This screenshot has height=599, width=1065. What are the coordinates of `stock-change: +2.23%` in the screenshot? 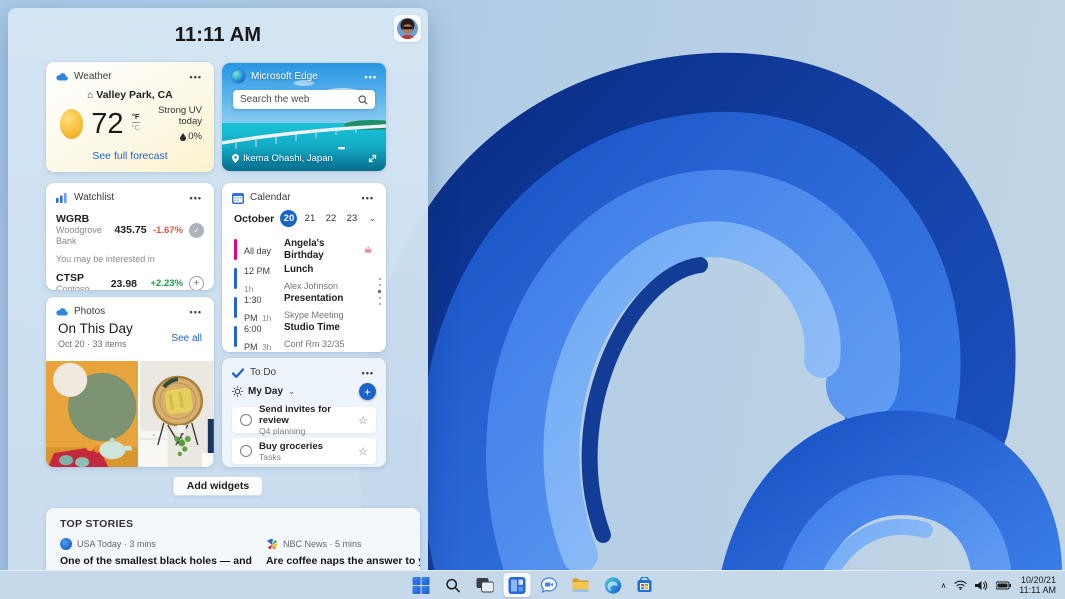 It's located at (167, 283).